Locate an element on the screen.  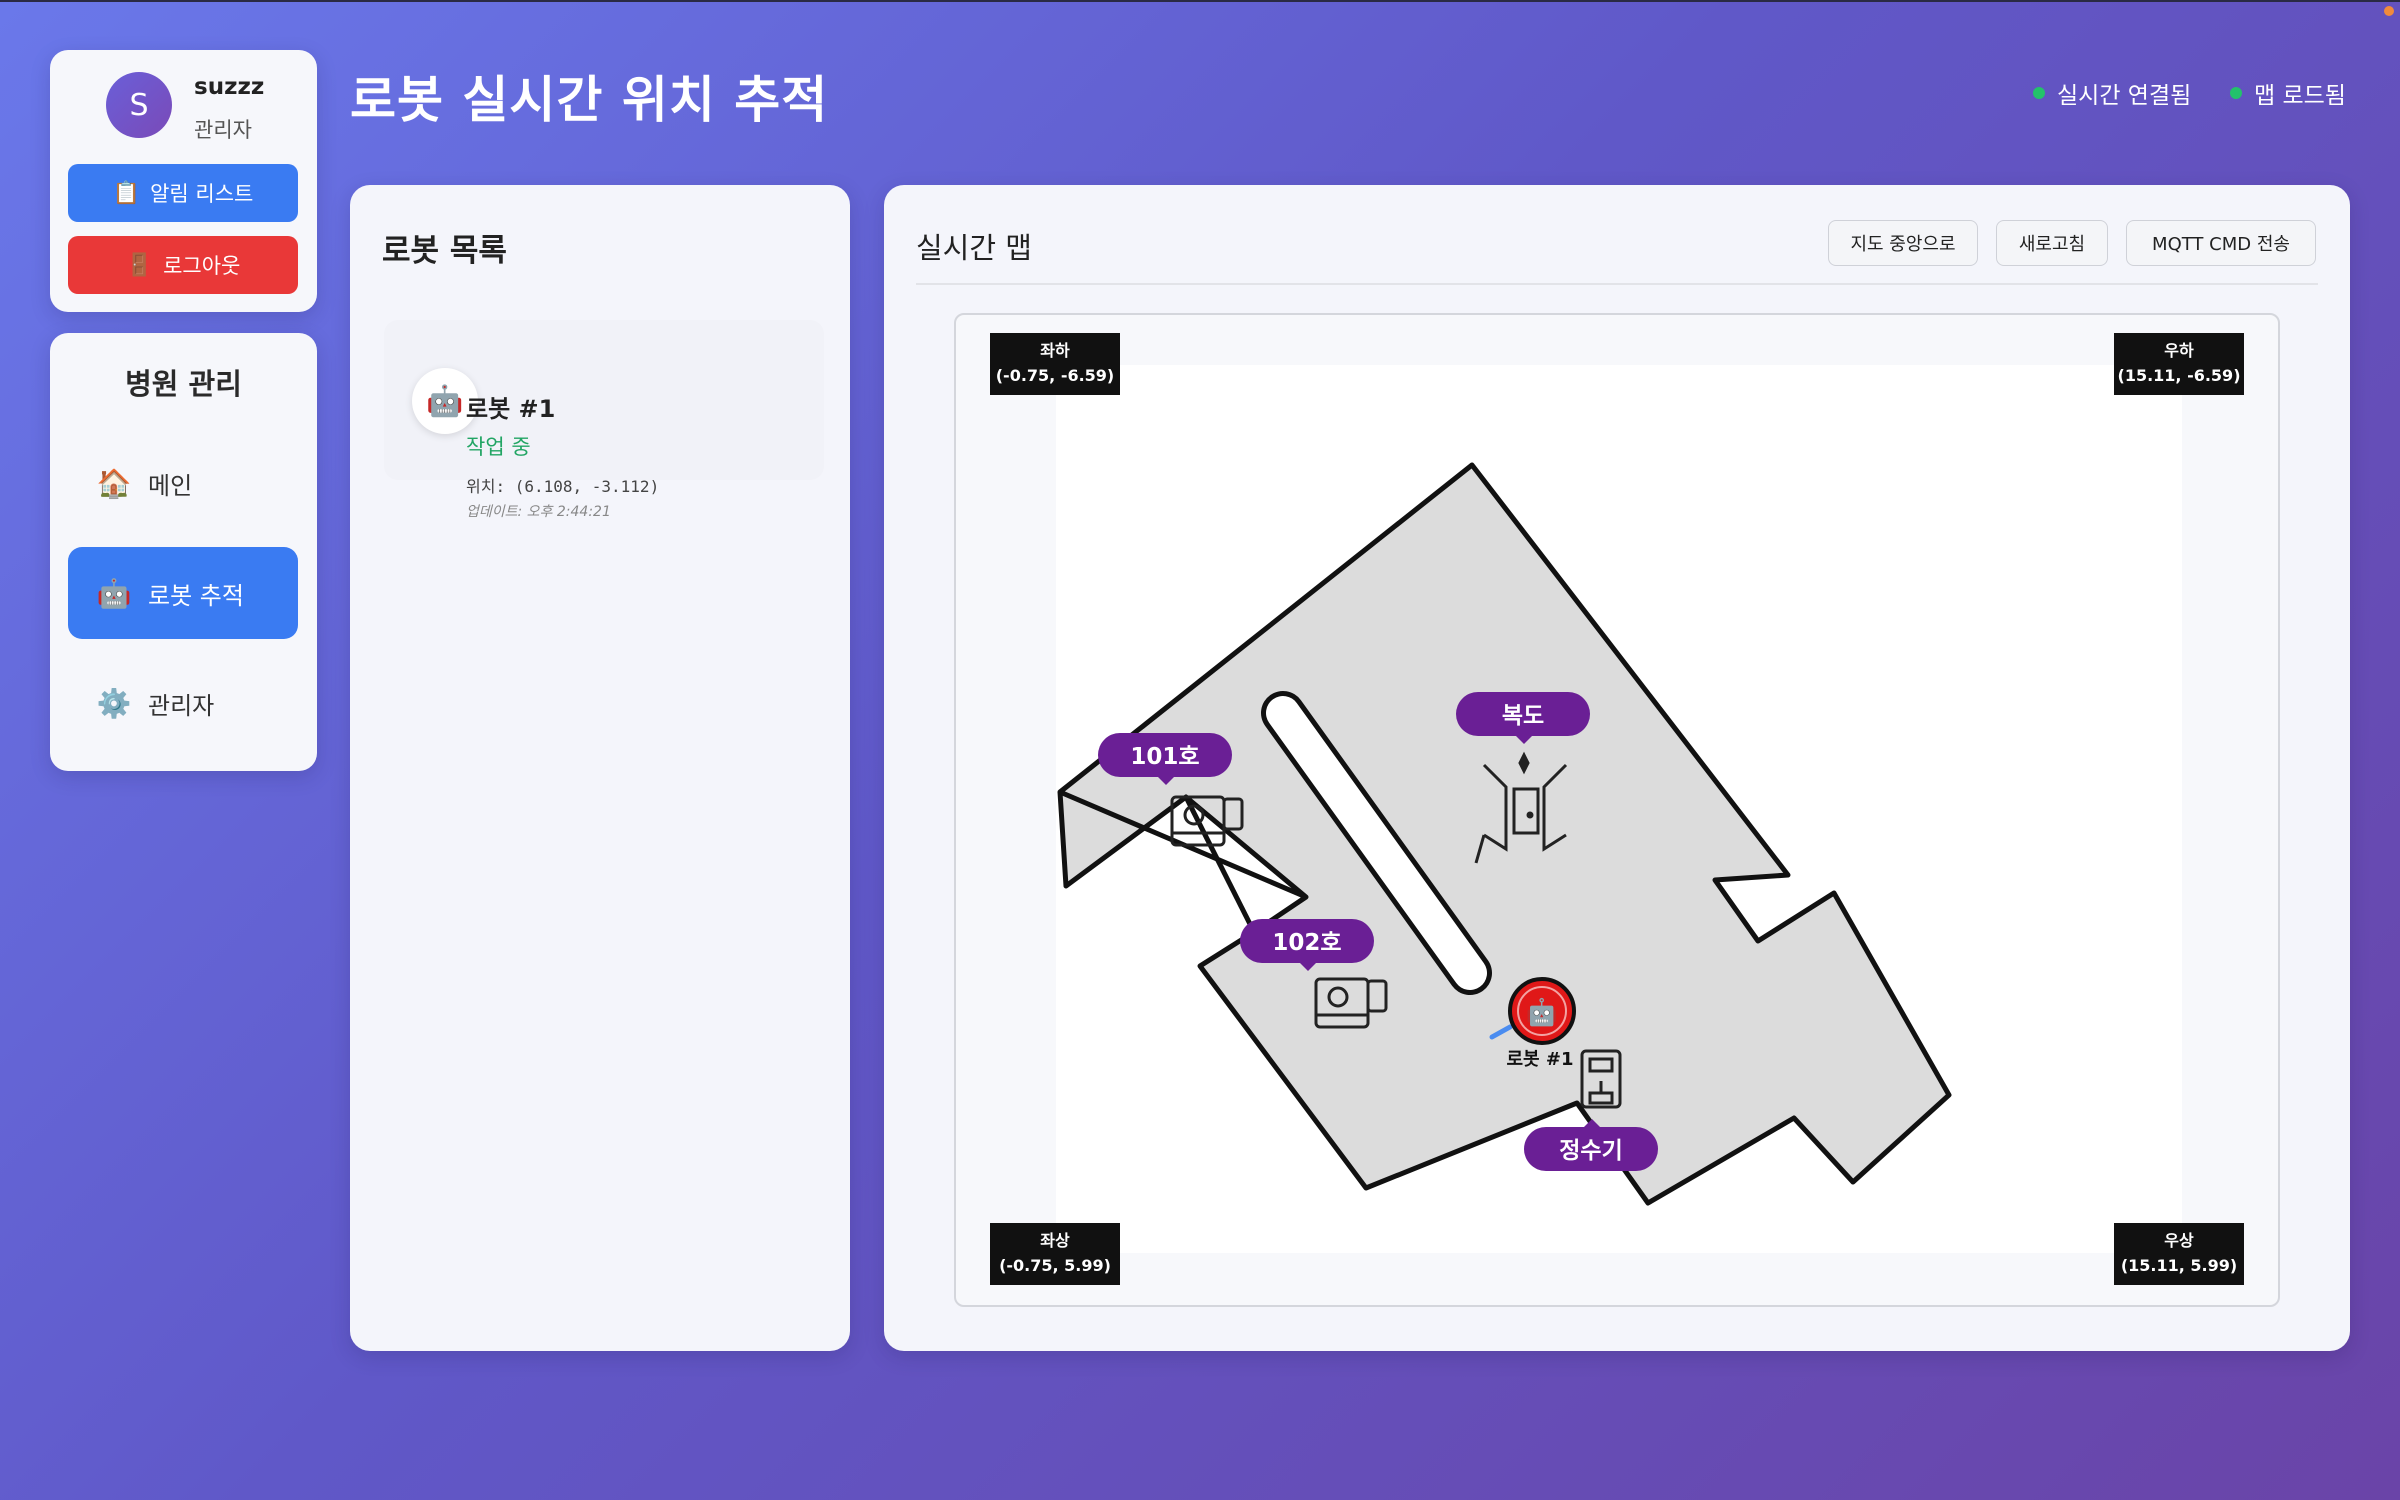
status-connection-label: 실시간 연결됨 is located at coordinates (2124, 96).